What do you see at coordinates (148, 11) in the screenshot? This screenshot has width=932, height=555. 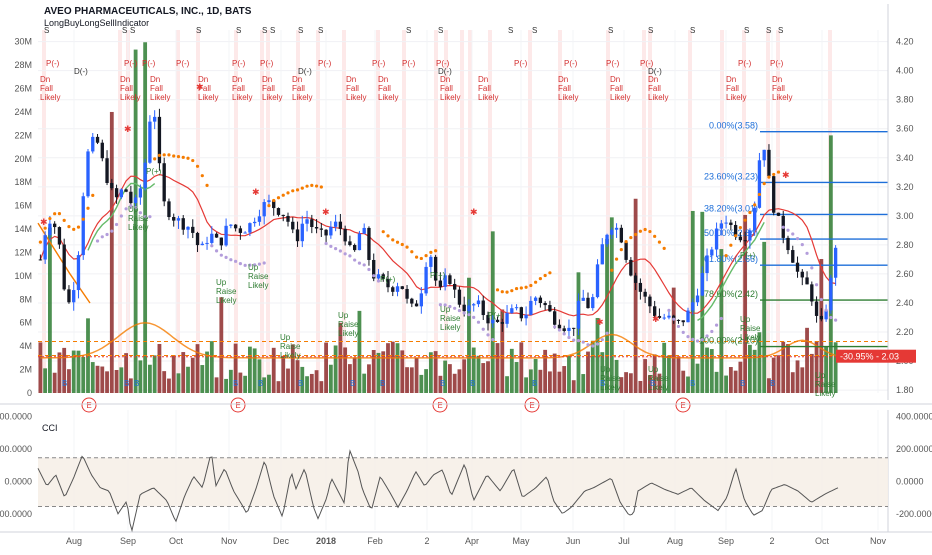 I see `chart-title: AVEO PHARMACEUTICALS, INC., 1D, BATS` at bounding box center [148, 11].